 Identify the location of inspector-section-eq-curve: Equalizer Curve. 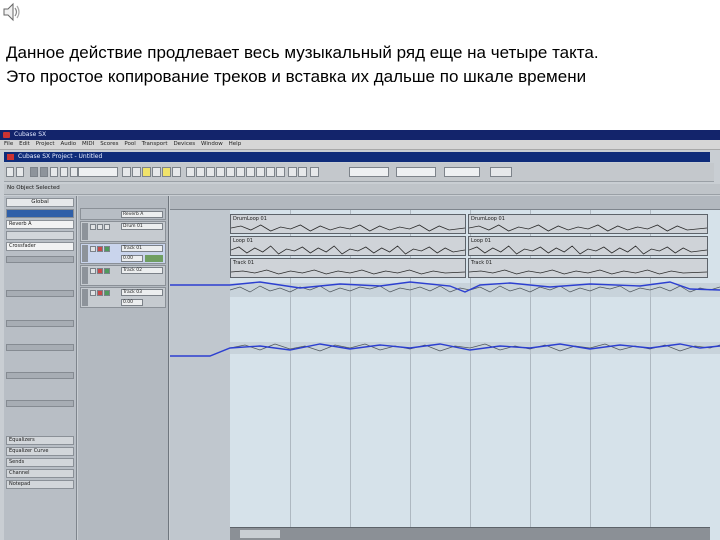
(40, 451).